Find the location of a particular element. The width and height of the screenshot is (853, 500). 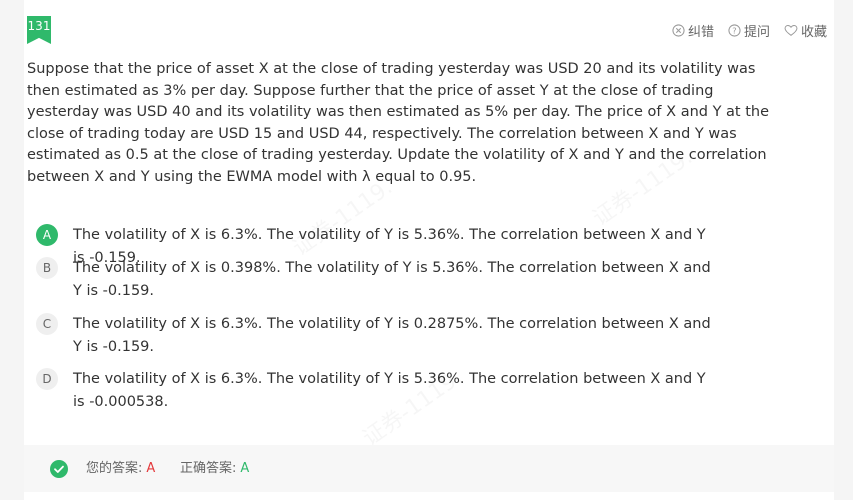

option-letter: C is located at coordinates (47, 324).